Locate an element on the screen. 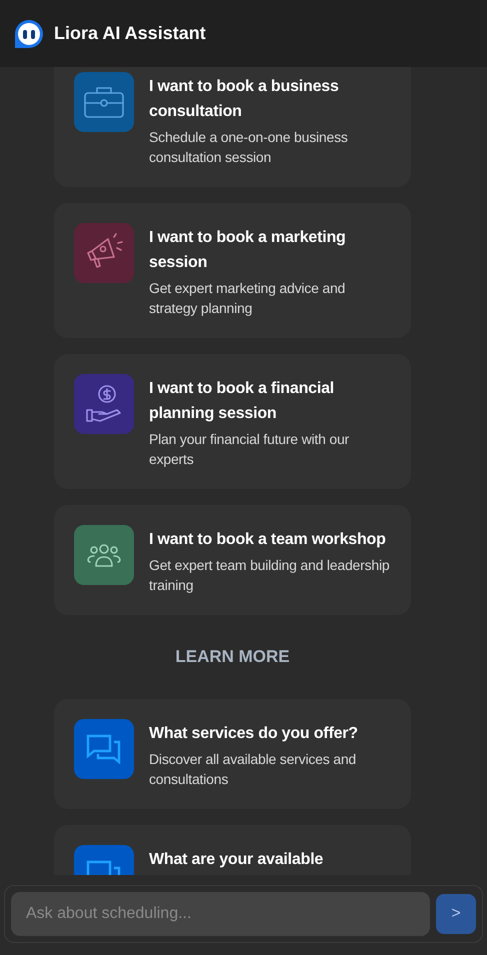 This screenshot has width=487, height=955. option-description: Plan your financial future with our experts is located at coordinates (249, 449).